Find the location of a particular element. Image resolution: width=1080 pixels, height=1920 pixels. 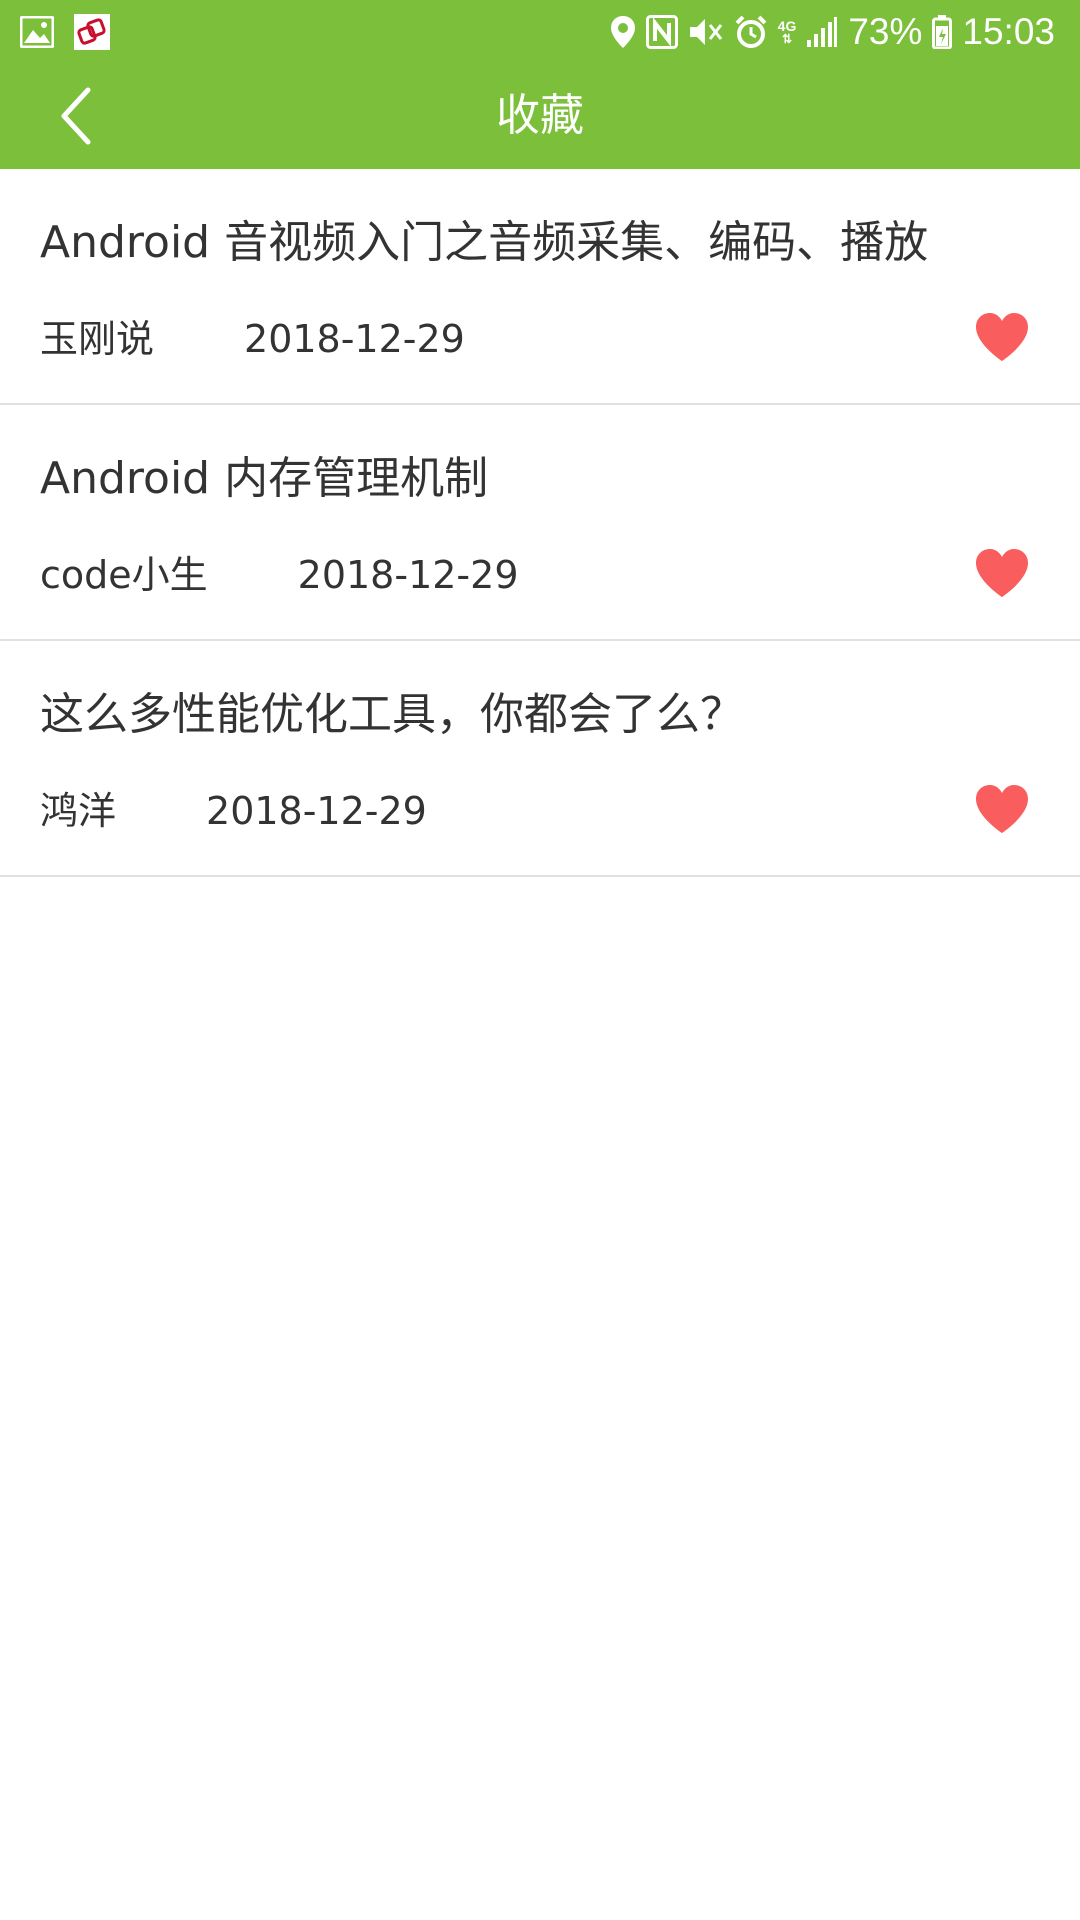

system-status: 4G ⇅ 73% 15:03 is located at coordinates (827, 31).